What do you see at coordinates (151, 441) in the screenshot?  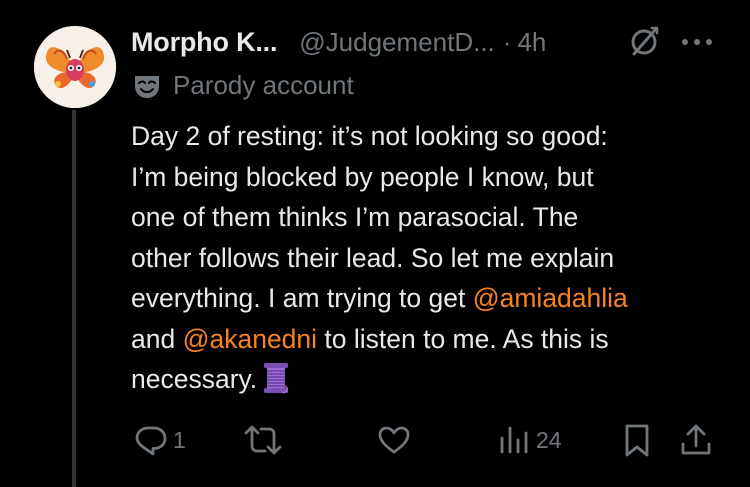 I see `reply-icon` at bounding box center [151, 441].